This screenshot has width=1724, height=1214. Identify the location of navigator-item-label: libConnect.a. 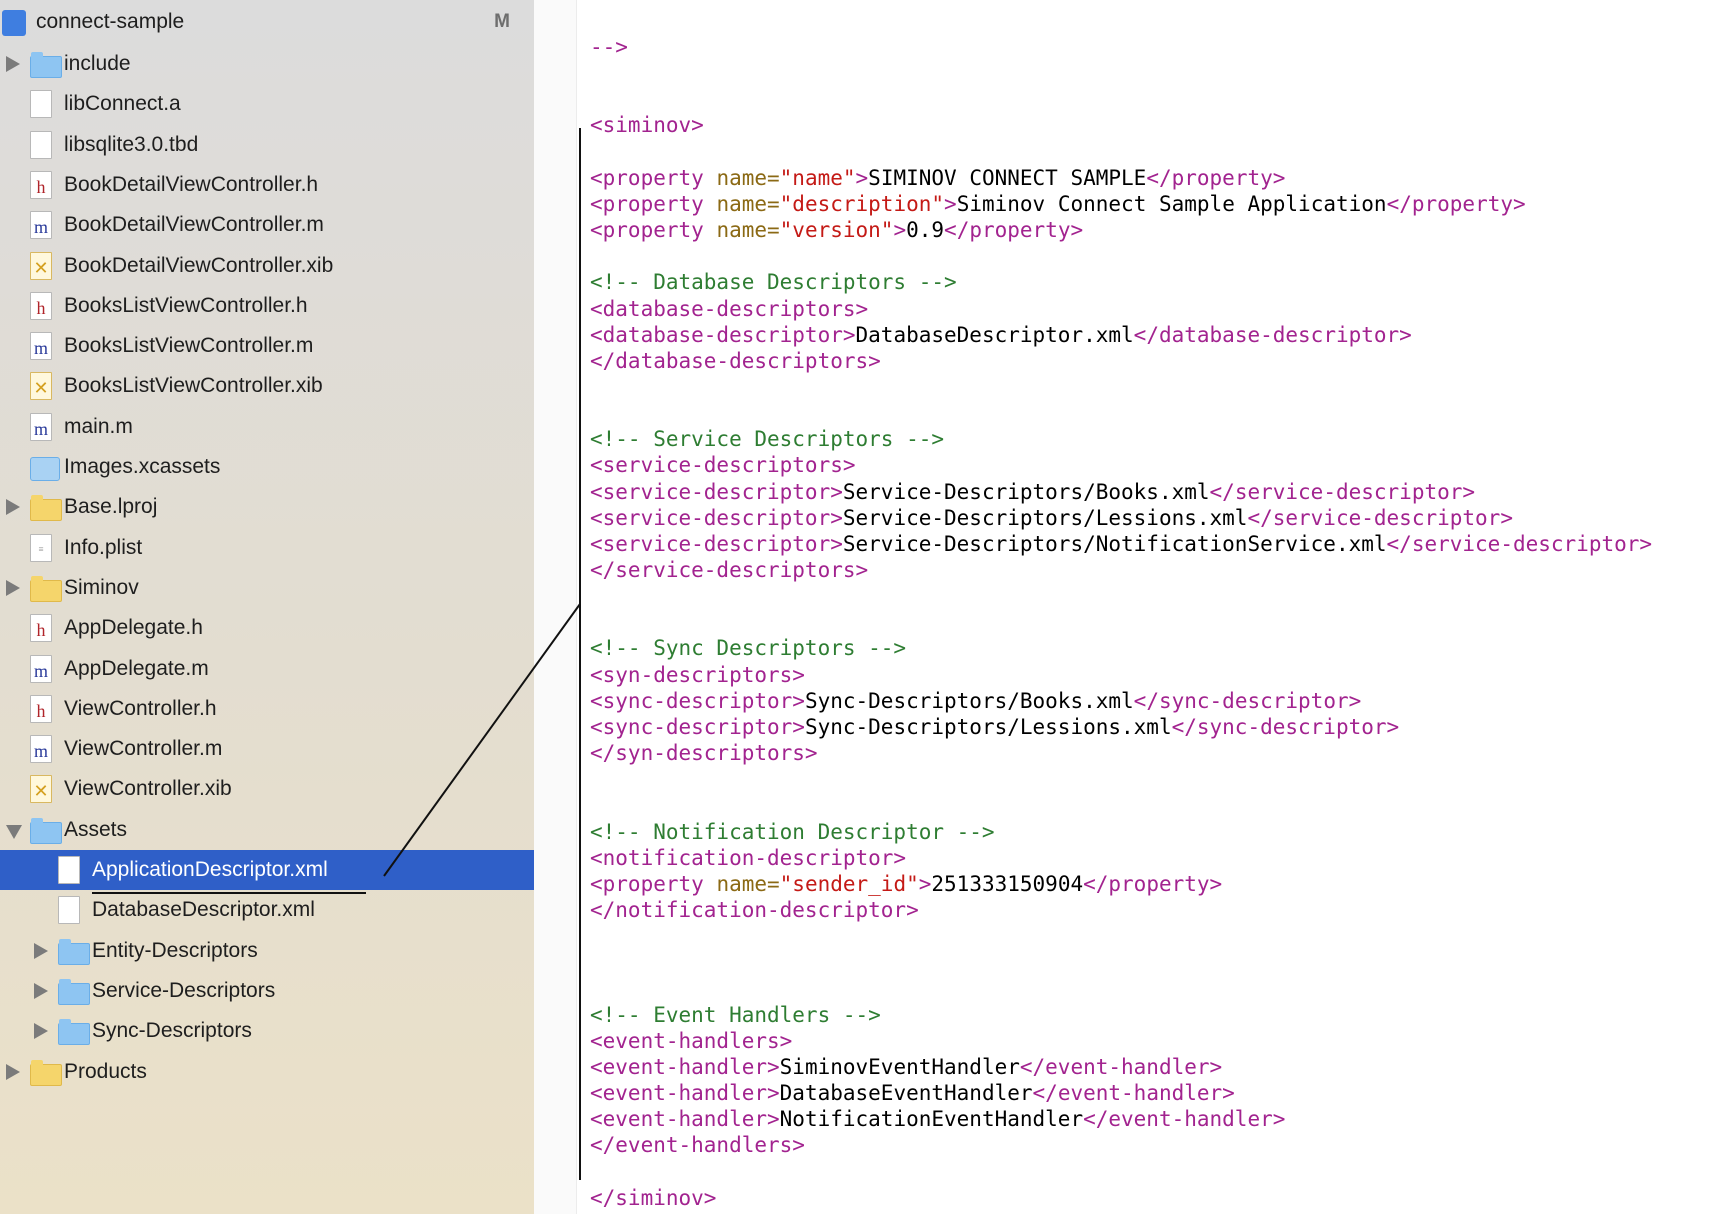
(122, 104).